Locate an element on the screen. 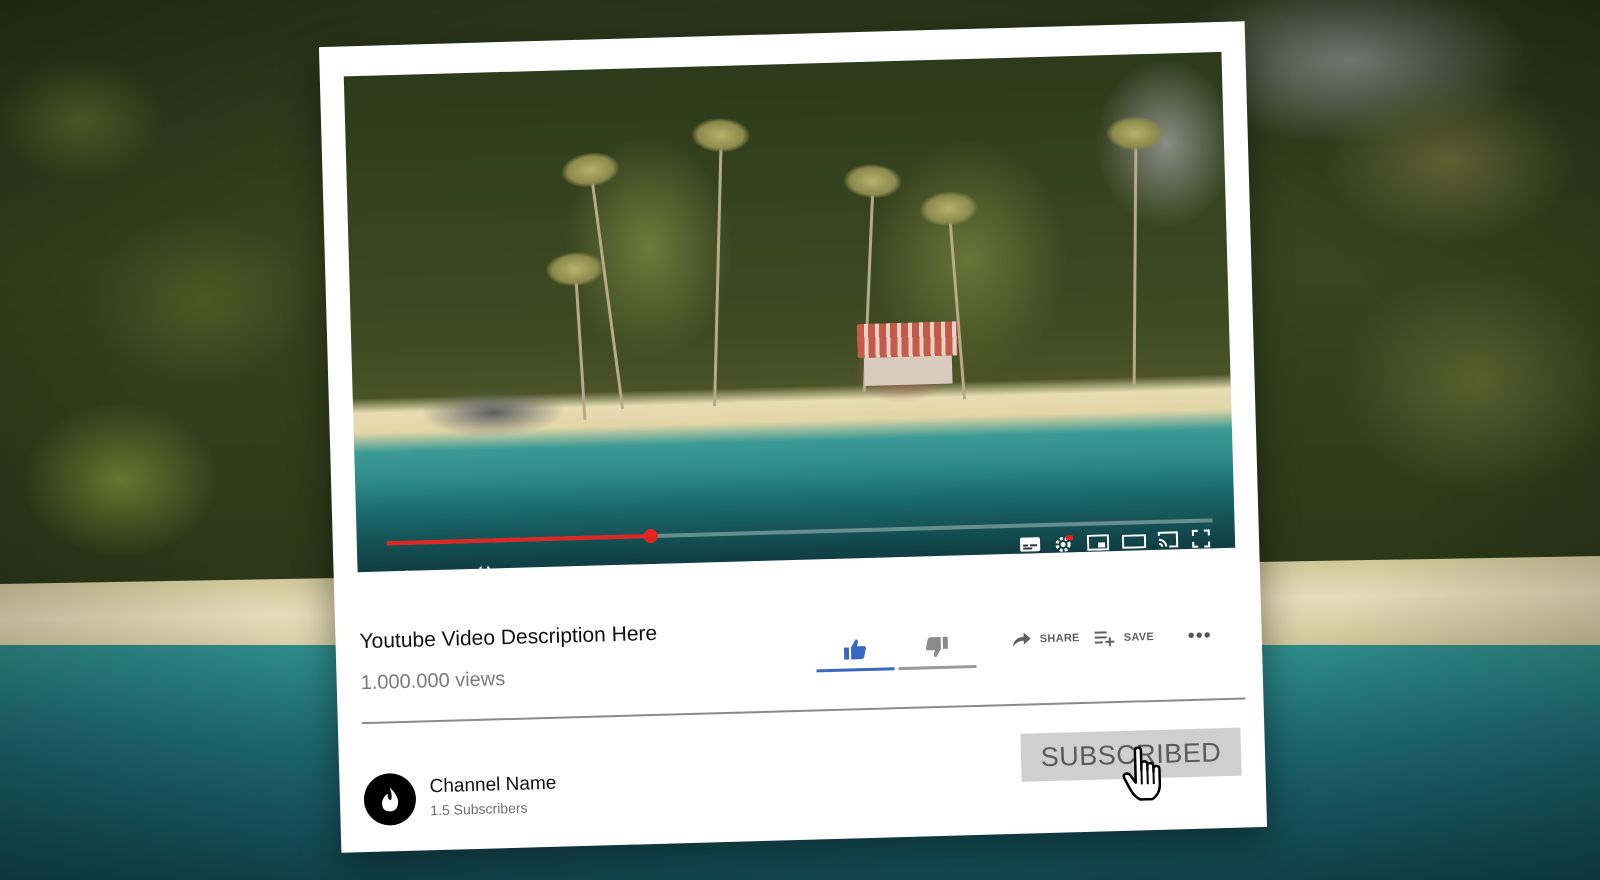  thumbs-down-icon is located at coordinates (936, 647).